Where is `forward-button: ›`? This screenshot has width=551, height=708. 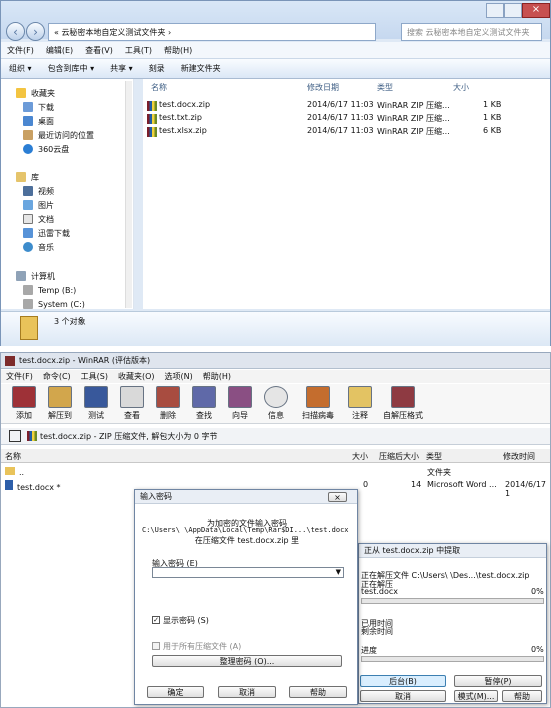
forward-button: › is located at coordinates (35, 31).